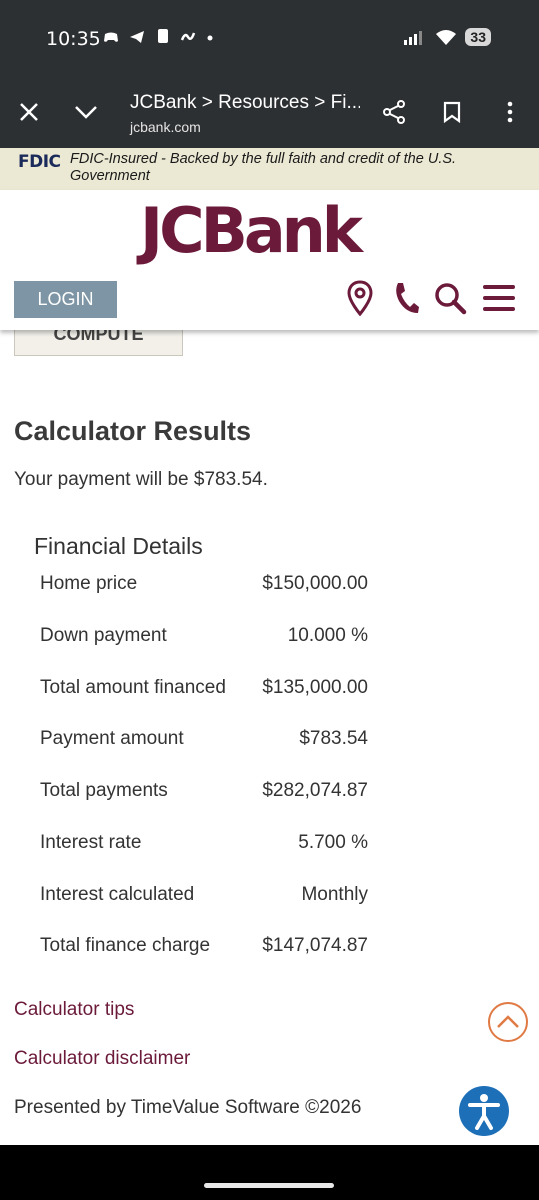 Image resolution: width=539 pixels, height=1200 pixels. Describe the element at coordinates (269, 1185) in the screenshot. I see `home-gesture-bar` at that location.